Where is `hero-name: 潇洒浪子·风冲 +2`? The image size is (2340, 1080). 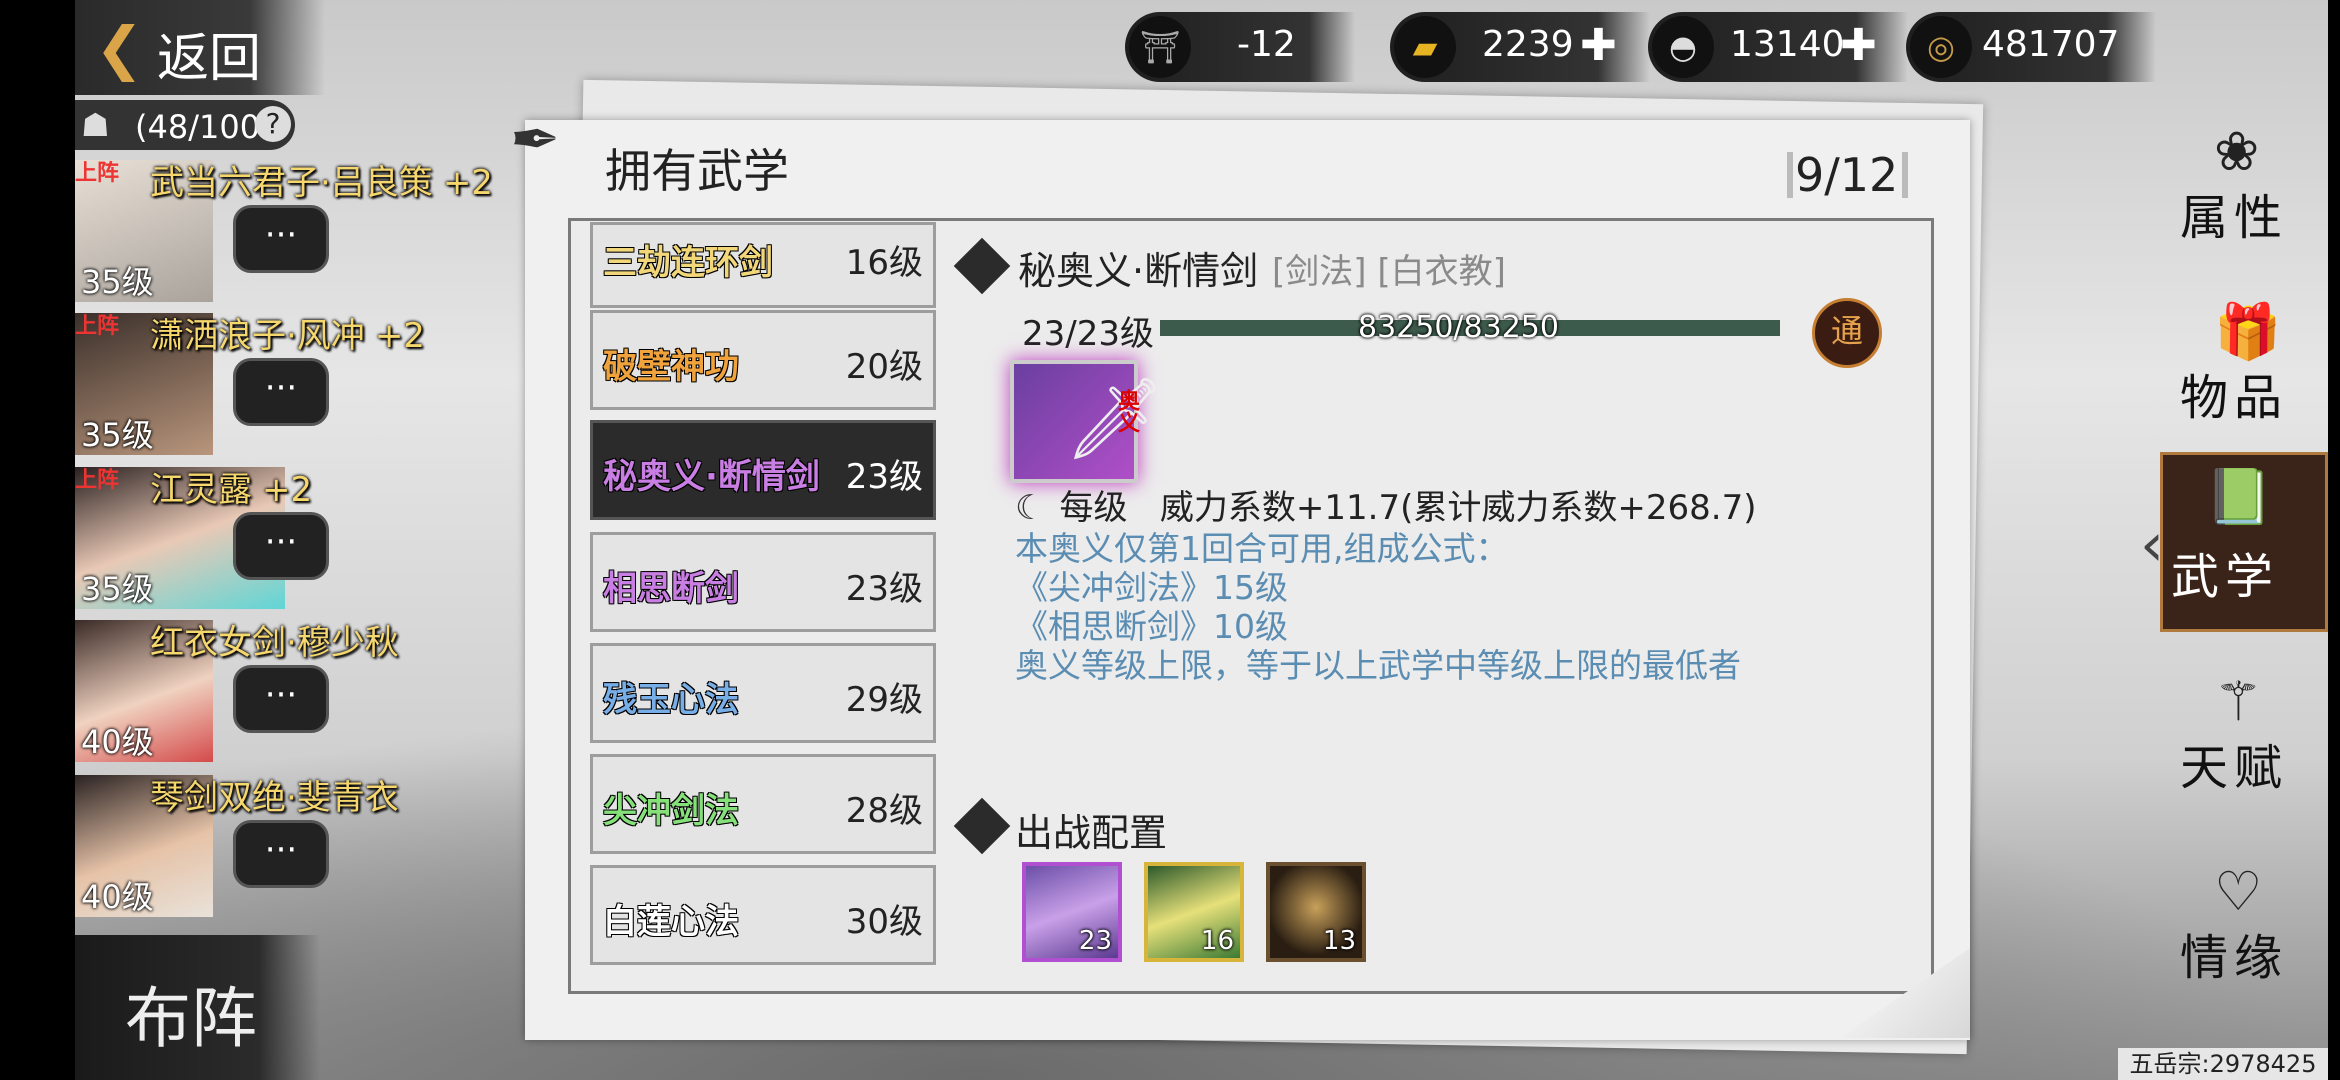 hero-name: 潇洒浪子·风冲 +2 is located at coordinates (287, 336).